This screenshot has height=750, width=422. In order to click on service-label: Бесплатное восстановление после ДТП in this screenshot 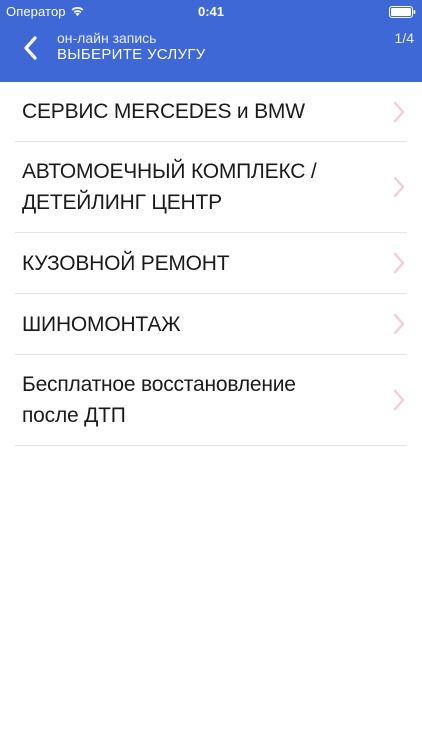, I will do `click(159, 400)`.